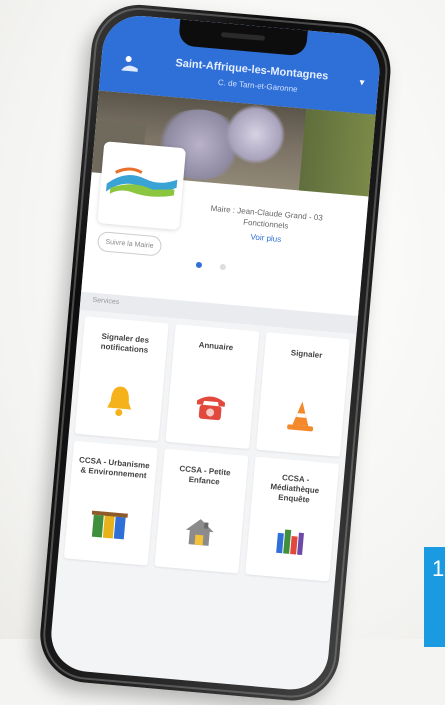 This screenshot has width=445, height=705. What do you see at coordinates (110, 503) in the screenshot?
I see `service-tile: CCSA - Urbanisme & Environnement` at bounding box center [110, 503].